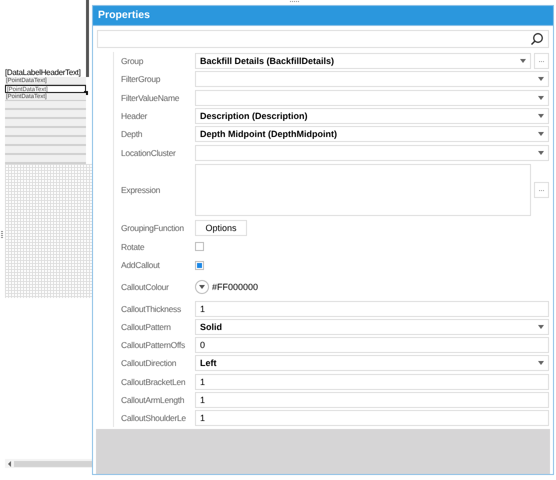 Image resolution: width=556 pixels, height=480 pixels. Describe the element at coordinates (132, 134) in the screenshot. I see `property-label: Depth` at that location.